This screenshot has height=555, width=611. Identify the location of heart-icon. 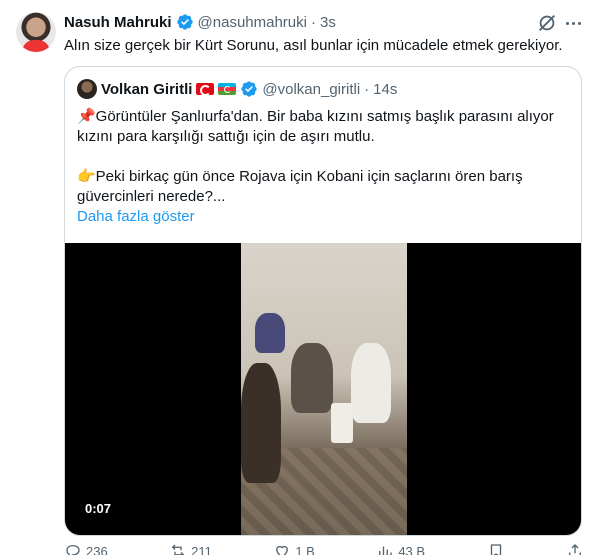
(282, 550).